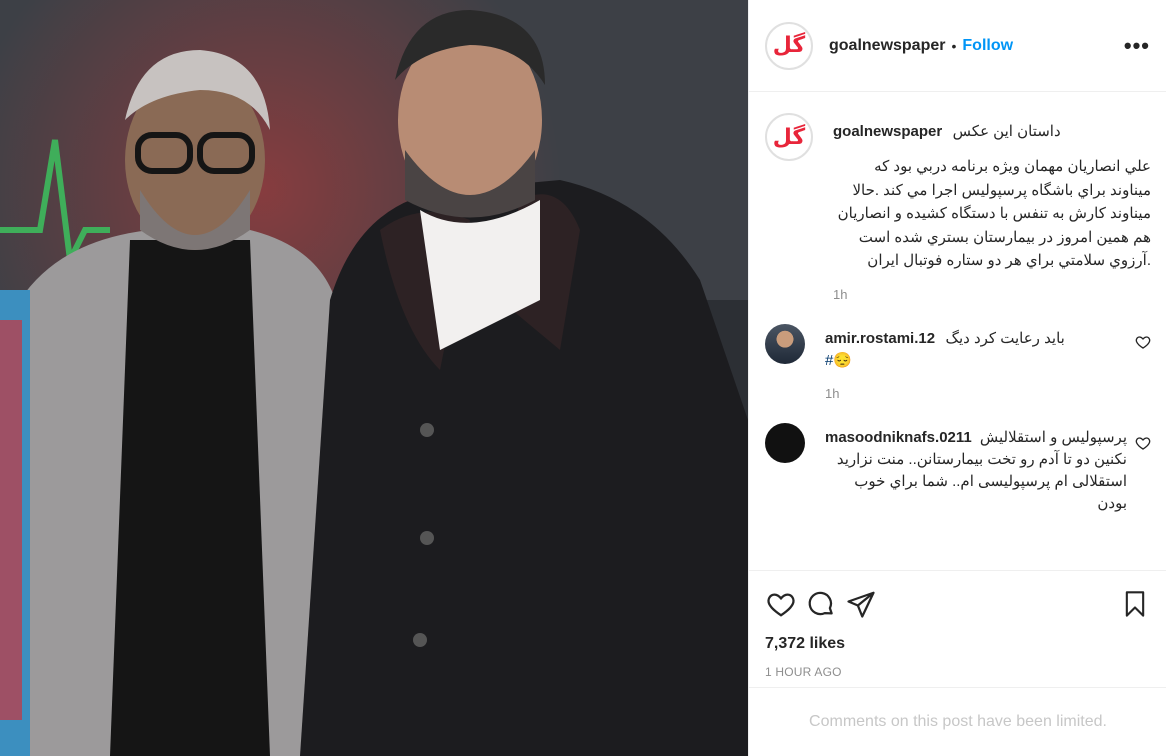  What do you see at coordinates (958, 604) in the screenshot?
I see `action-icons-row` at bounding box center [958, 604].